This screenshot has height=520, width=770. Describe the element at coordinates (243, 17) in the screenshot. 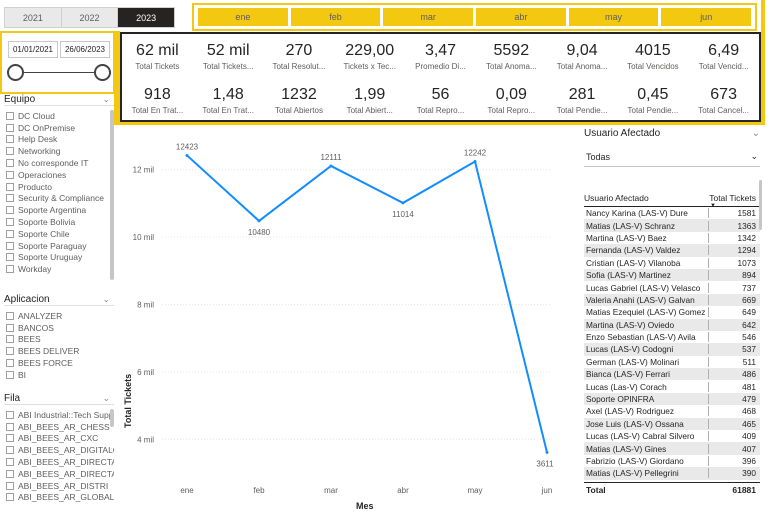

I see `month-option-ene: ene` at that location.